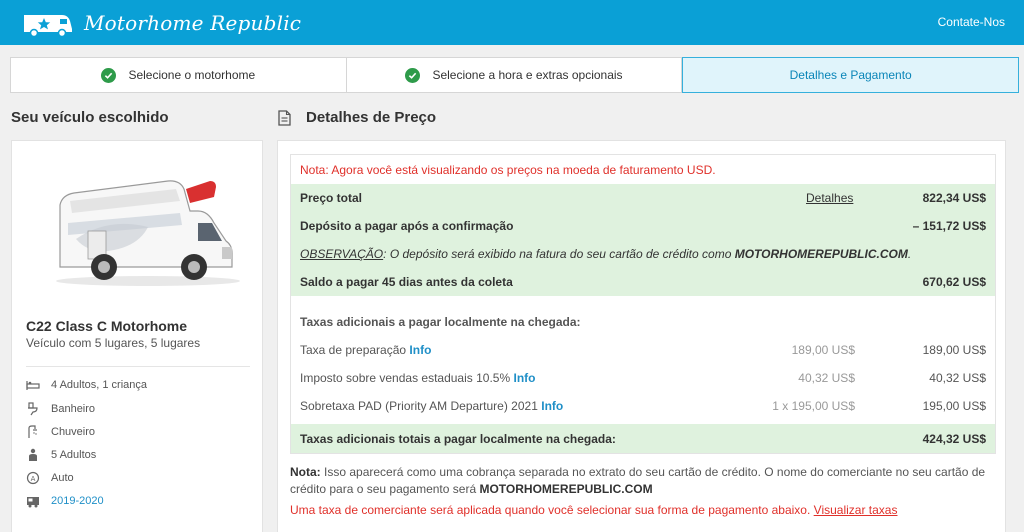  I want to click on view-fees-link: Visualizar taxas, so click(856, 510).